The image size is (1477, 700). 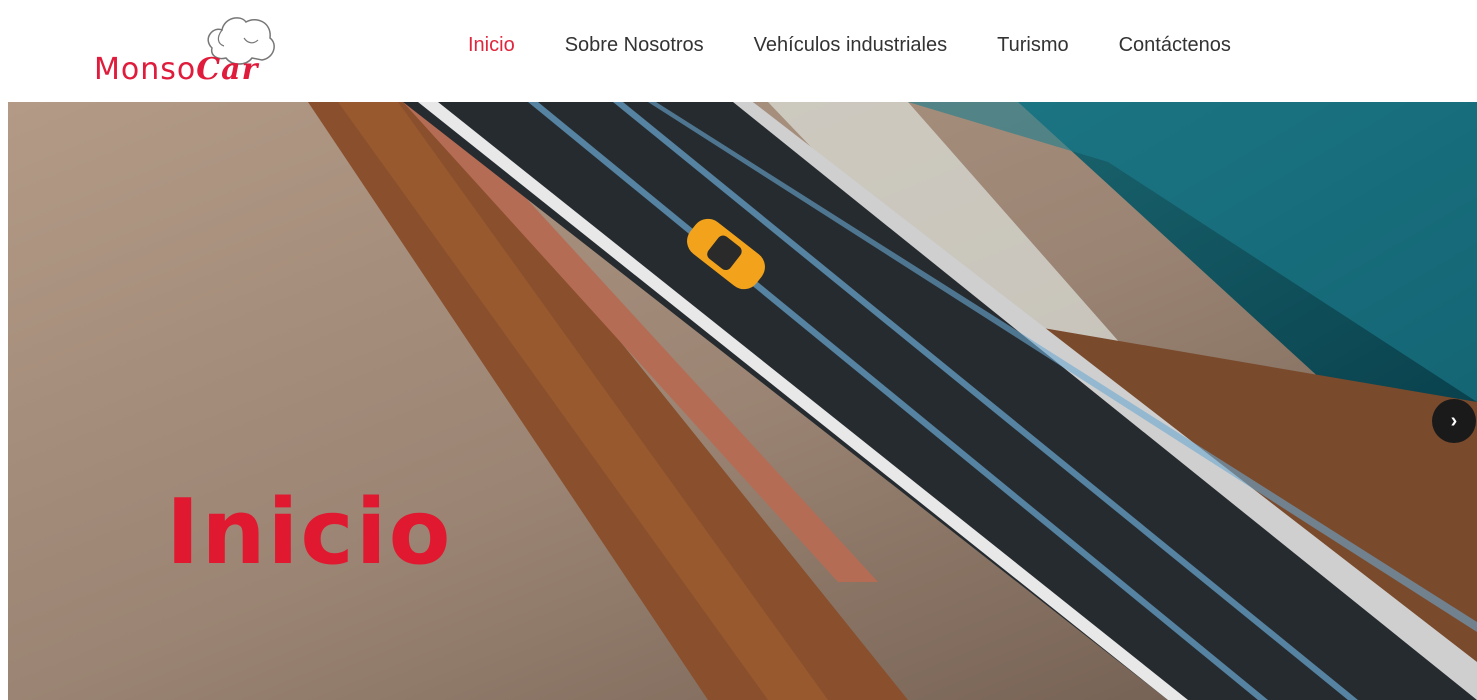 What do you see at coordinates (192, 48) in the screenshot?
I see `monsocar-logo: MonsoCar` at bounding box center [192, 48].